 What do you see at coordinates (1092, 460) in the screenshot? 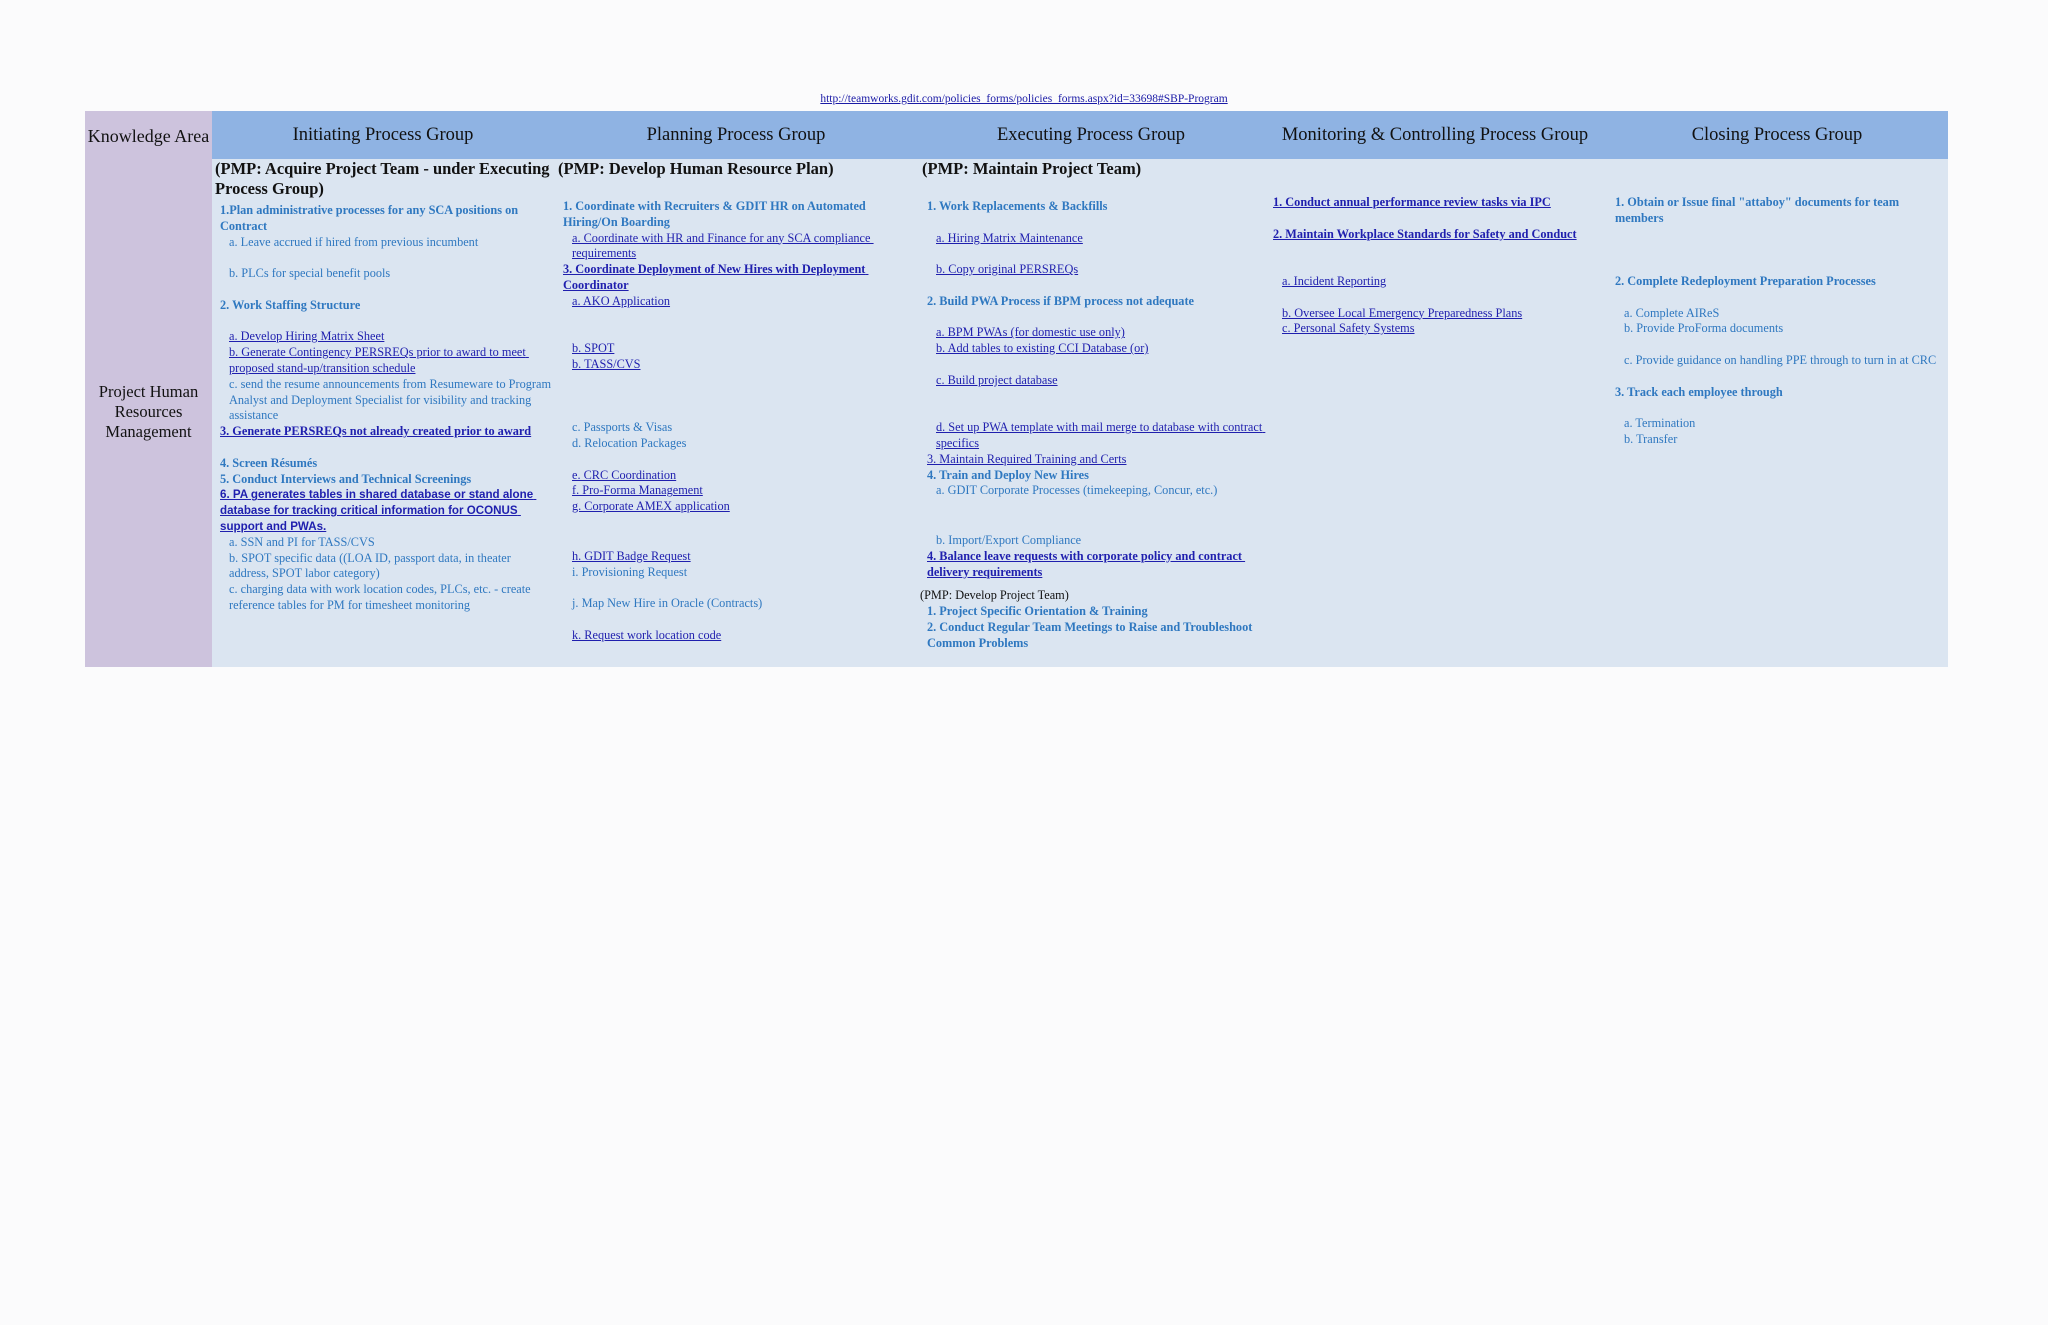
I see `list-item-link: 3. Maintain Required Training and Certs` at bounding box center [1092, 460].